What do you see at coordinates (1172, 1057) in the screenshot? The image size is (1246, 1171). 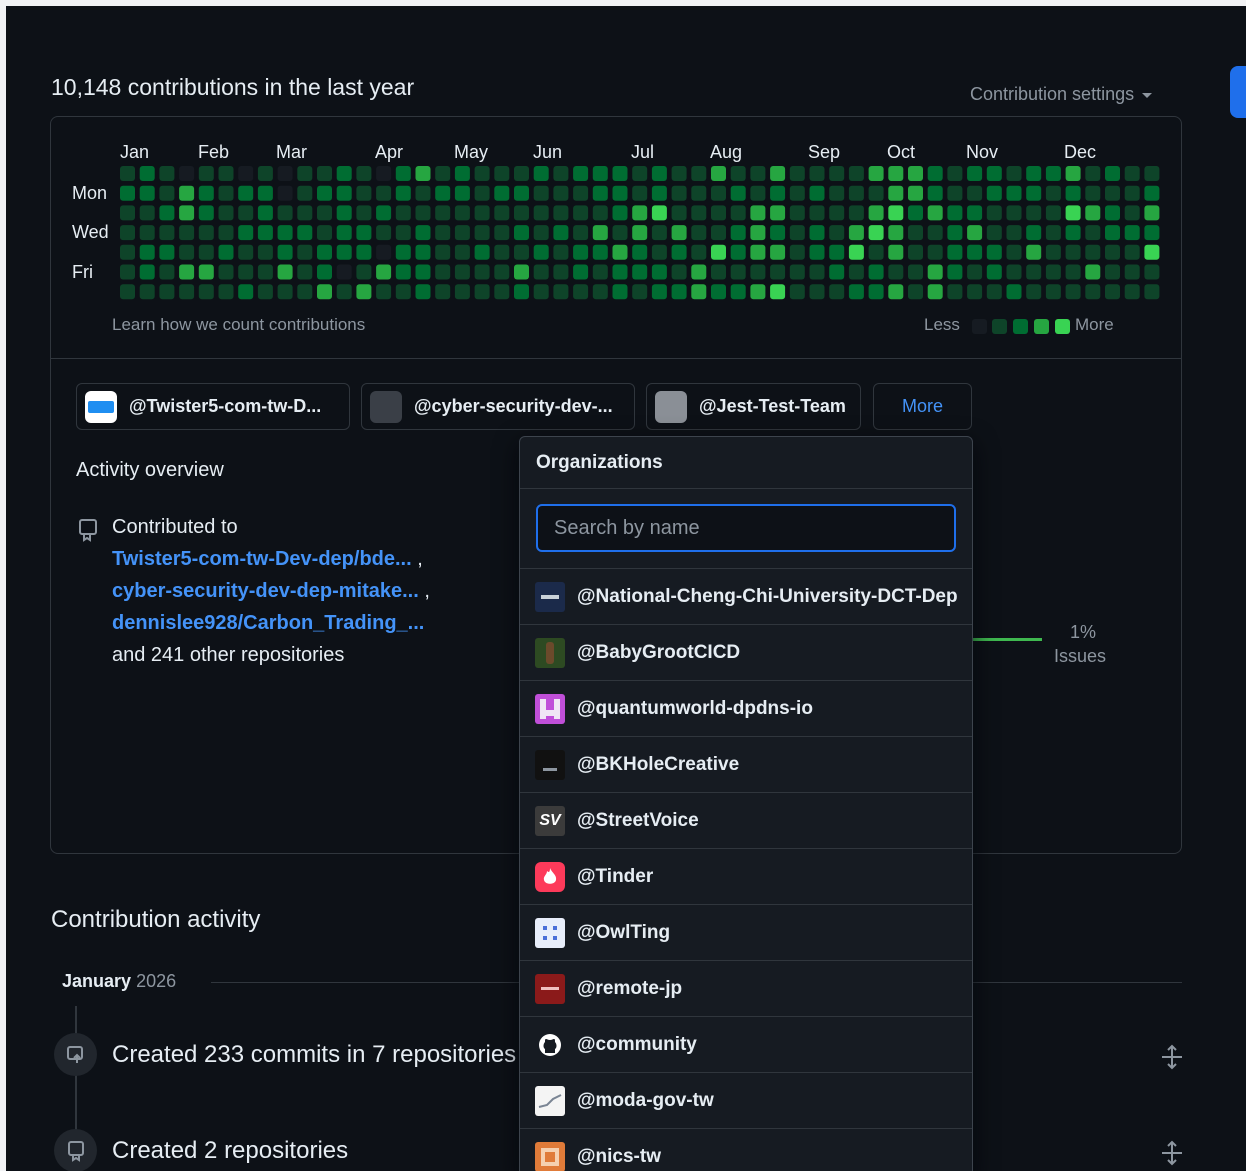 I see `expand-icon` at bounding box center [1172, 1057].